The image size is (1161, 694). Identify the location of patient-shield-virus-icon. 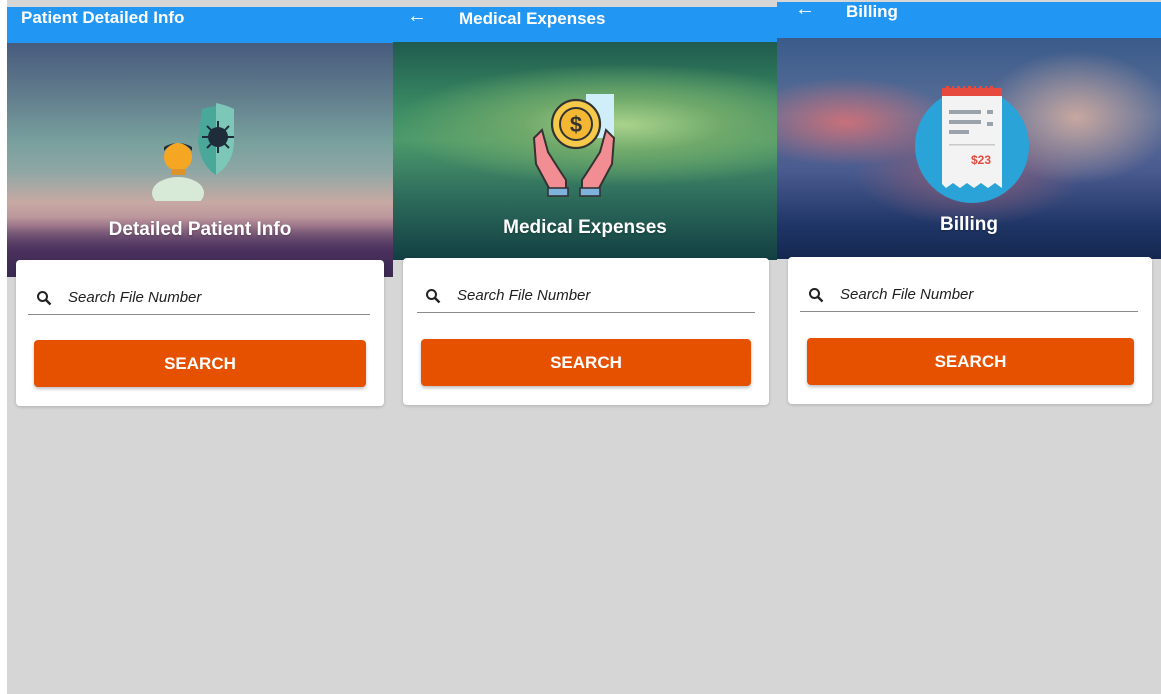
(193, 152).